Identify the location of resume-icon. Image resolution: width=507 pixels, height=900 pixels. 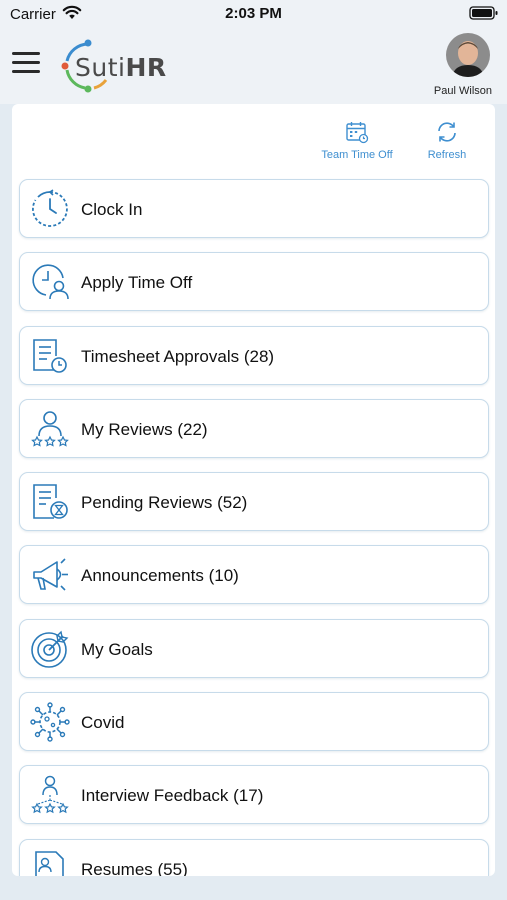
(49, 863).